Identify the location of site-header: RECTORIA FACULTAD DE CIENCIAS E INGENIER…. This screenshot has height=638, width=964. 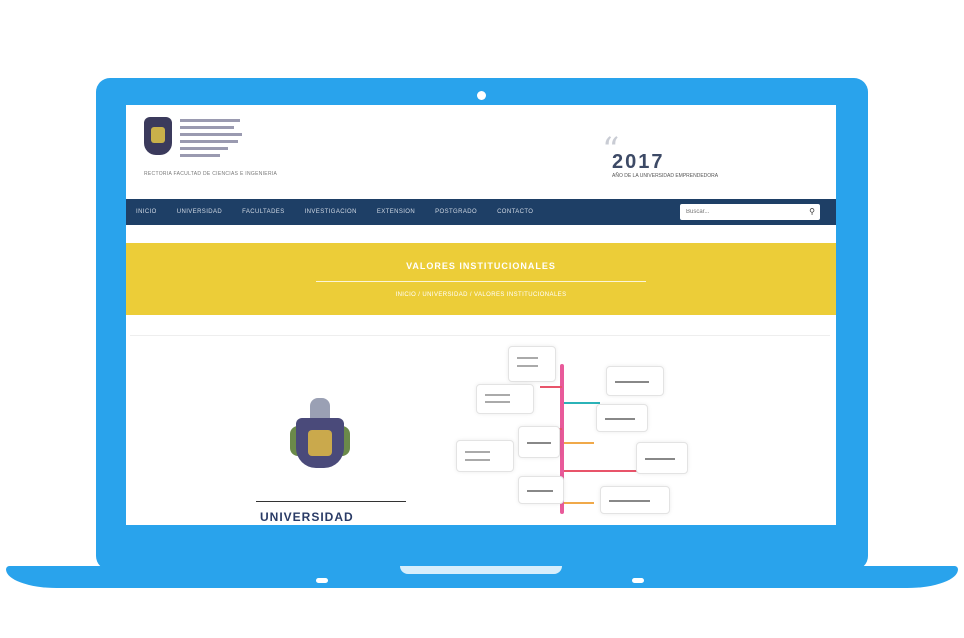
(481, 150).